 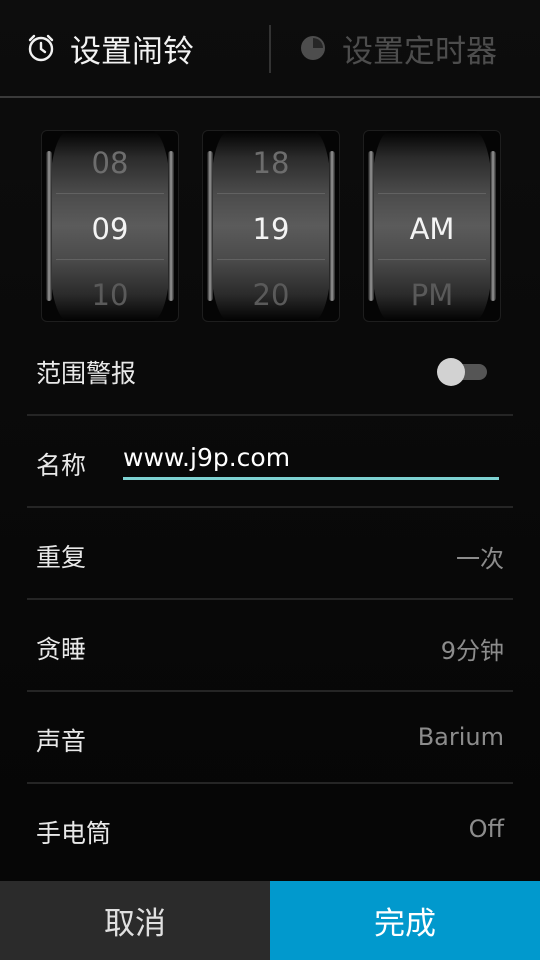 What do you see at coordinates (110, 193) in the screenshot?
I see `hour-separator-top` at bounding box center [110, 193].